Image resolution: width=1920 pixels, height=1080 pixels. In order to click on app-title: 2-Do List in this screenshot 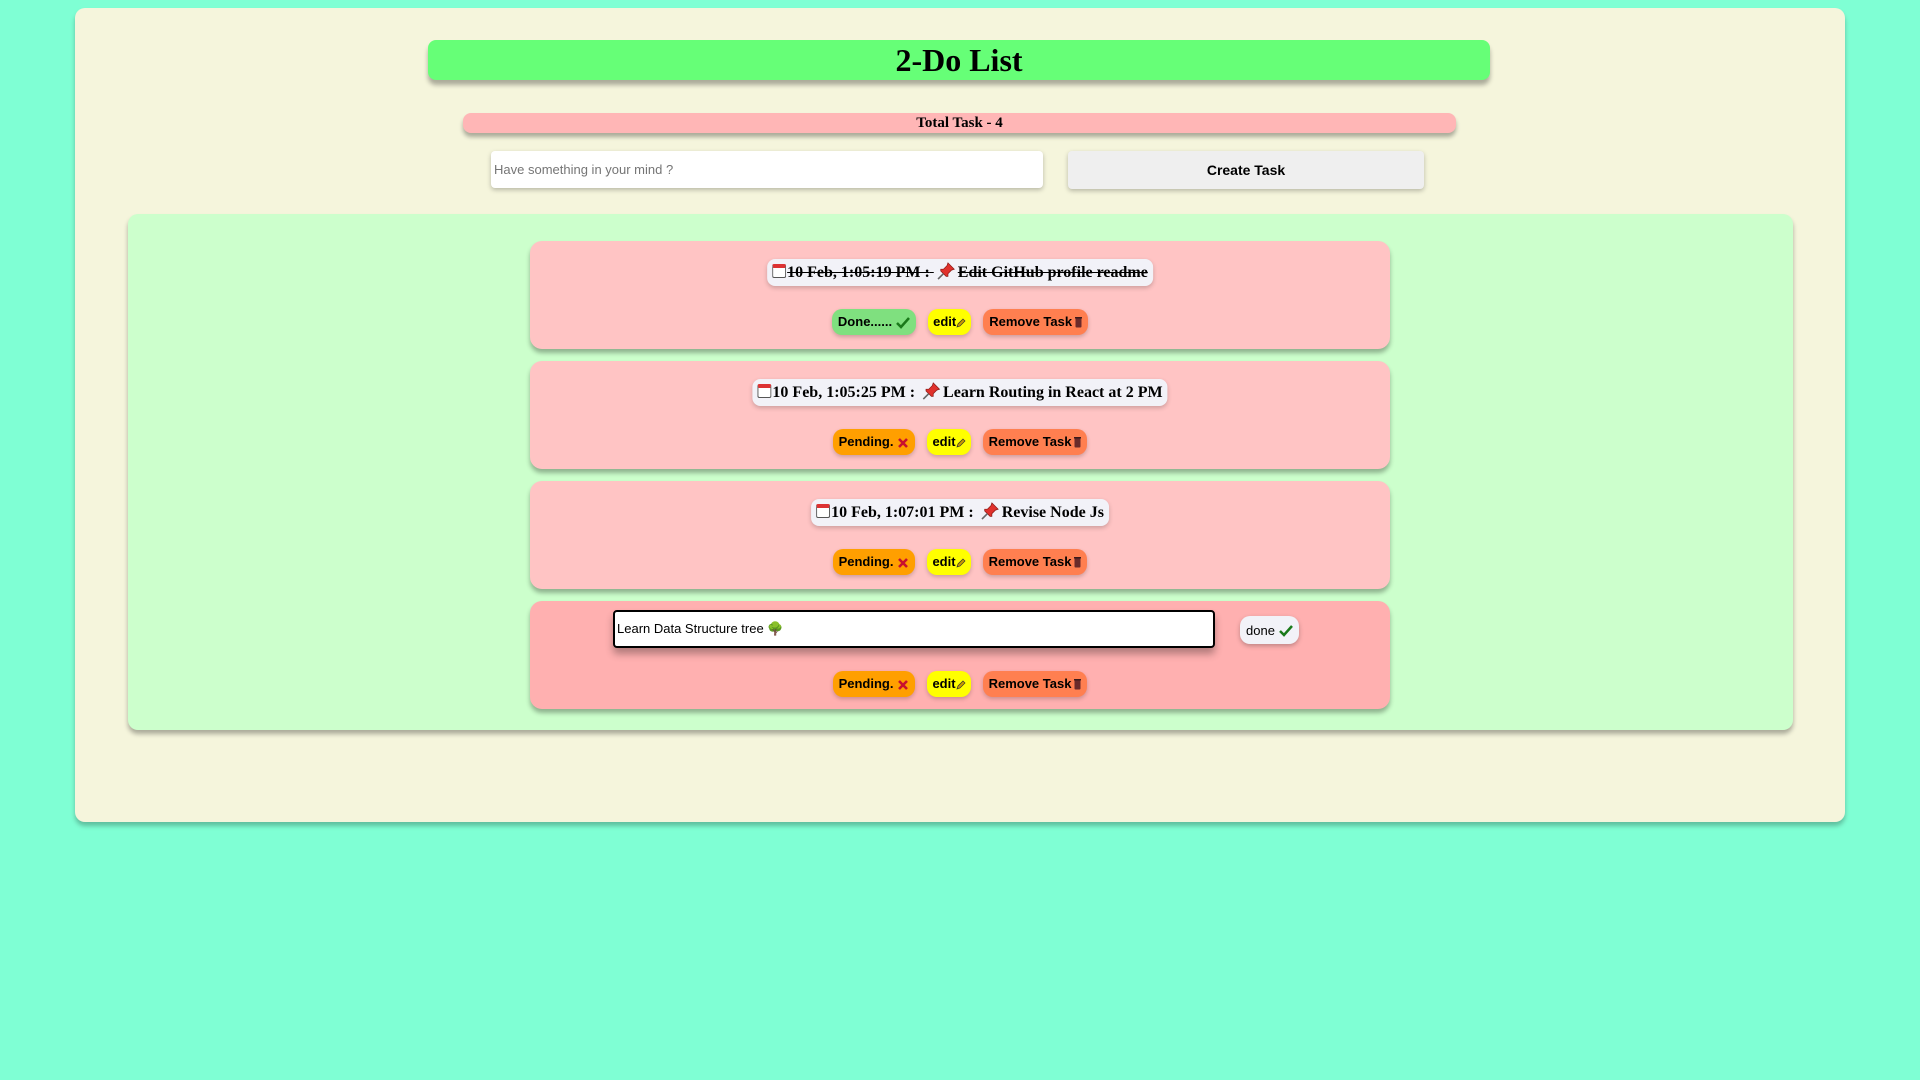, I will do `click(959, 60)`.